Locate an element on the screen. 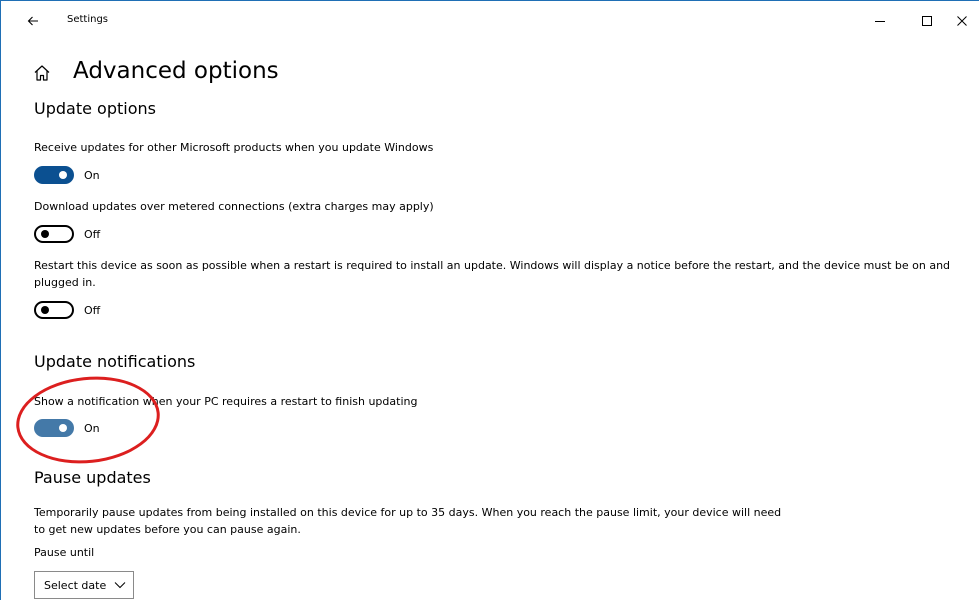 The height and width of the screenshot is (600, 979). pause-date-value: Select date is located at coordinates (75, 585).